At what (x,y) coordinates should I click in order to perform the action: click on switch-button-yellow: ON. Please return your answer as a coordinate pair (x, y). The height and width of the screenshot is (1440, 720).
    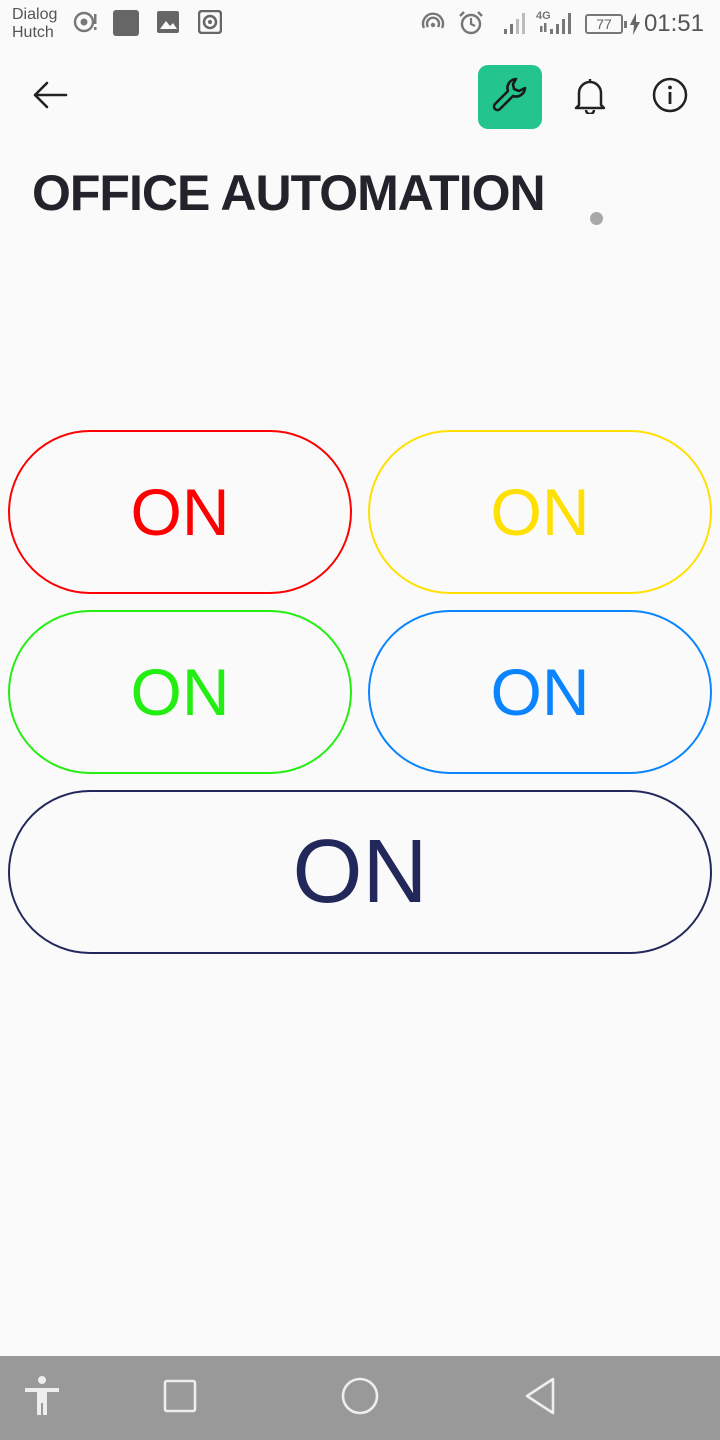
    Looking at the image, I should click on (540, 512).